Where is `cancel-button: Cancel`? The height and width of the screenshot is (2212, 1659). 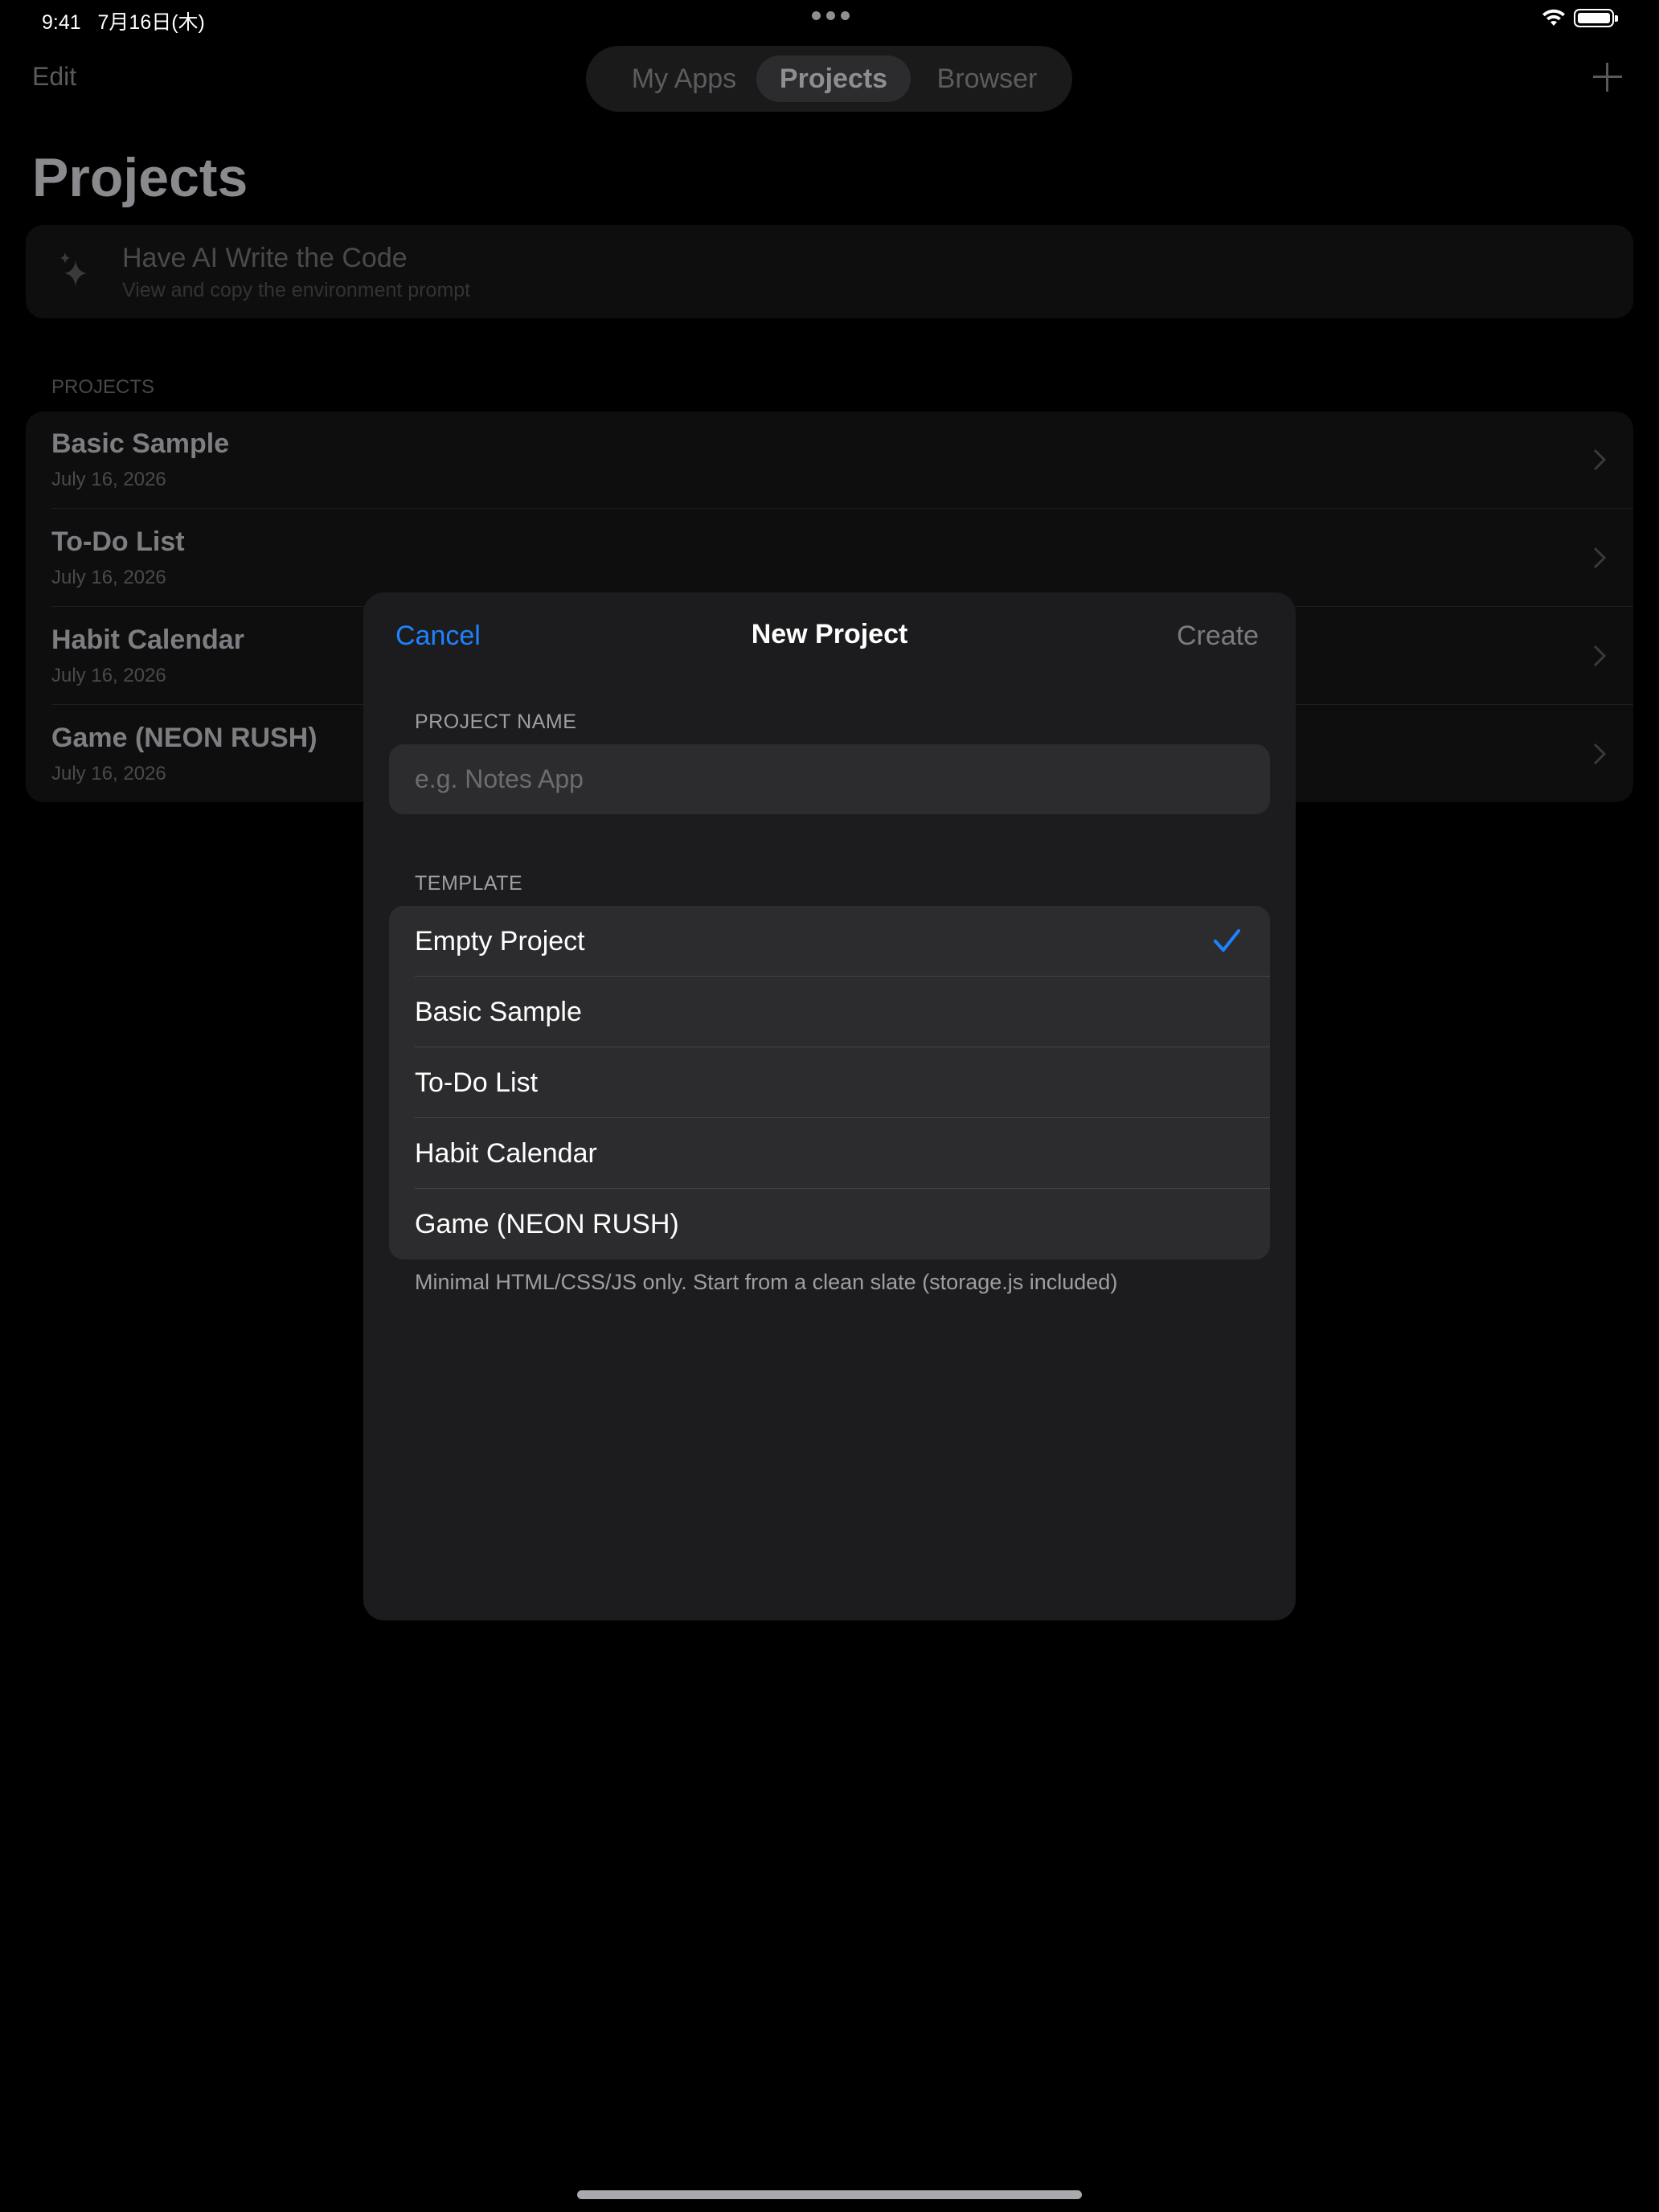
cancel-button: Cancel is located at coordinates (438, 636).